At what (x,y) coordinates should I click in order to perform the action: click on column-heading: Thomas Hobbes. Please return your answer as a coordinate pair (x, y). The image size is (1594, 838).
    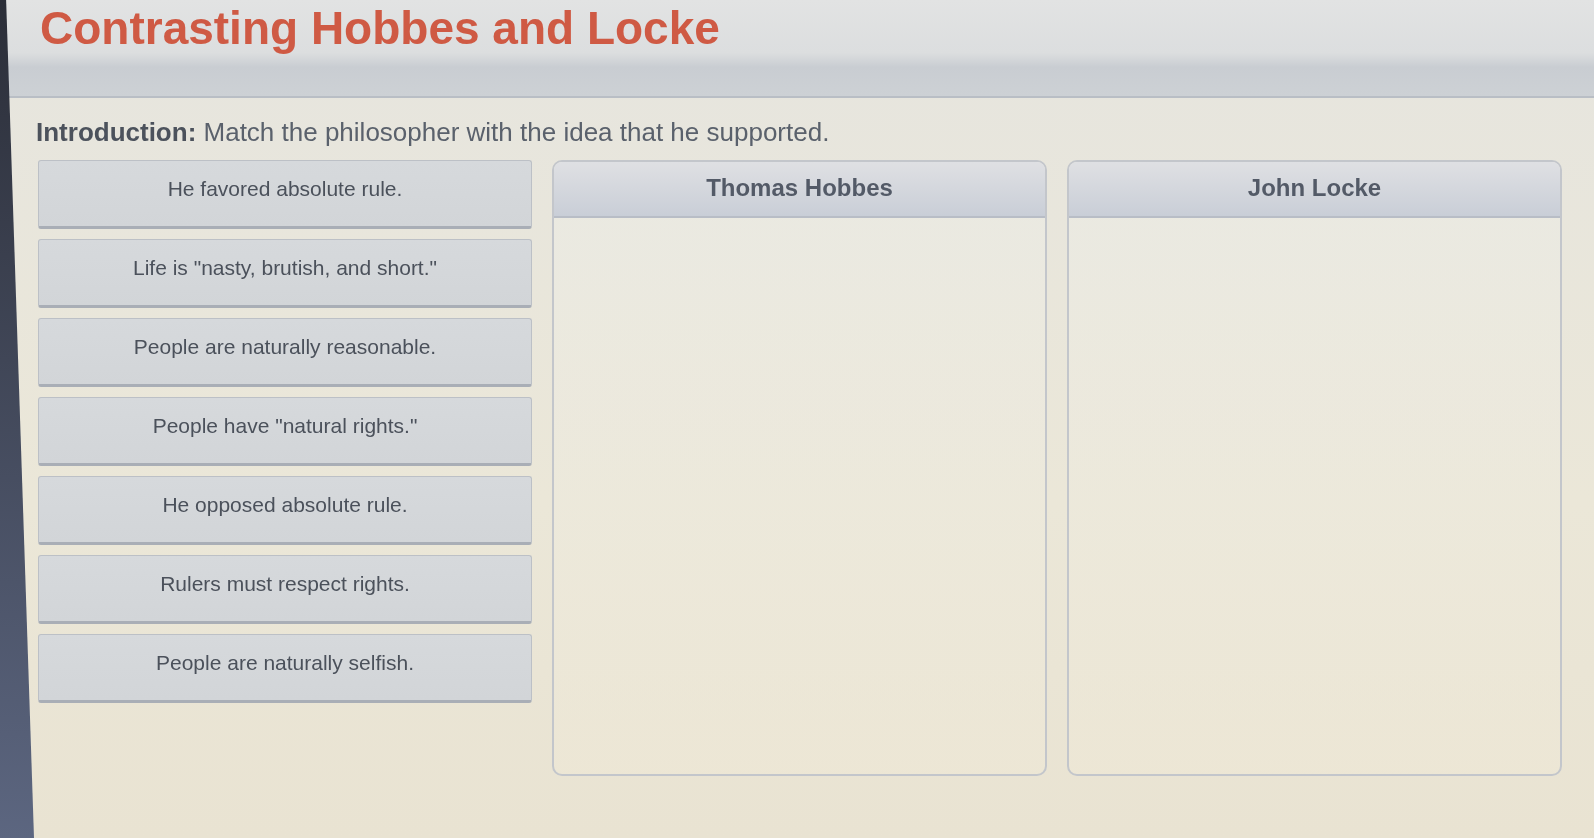
    Looking at the image, I should click on (799, 190).